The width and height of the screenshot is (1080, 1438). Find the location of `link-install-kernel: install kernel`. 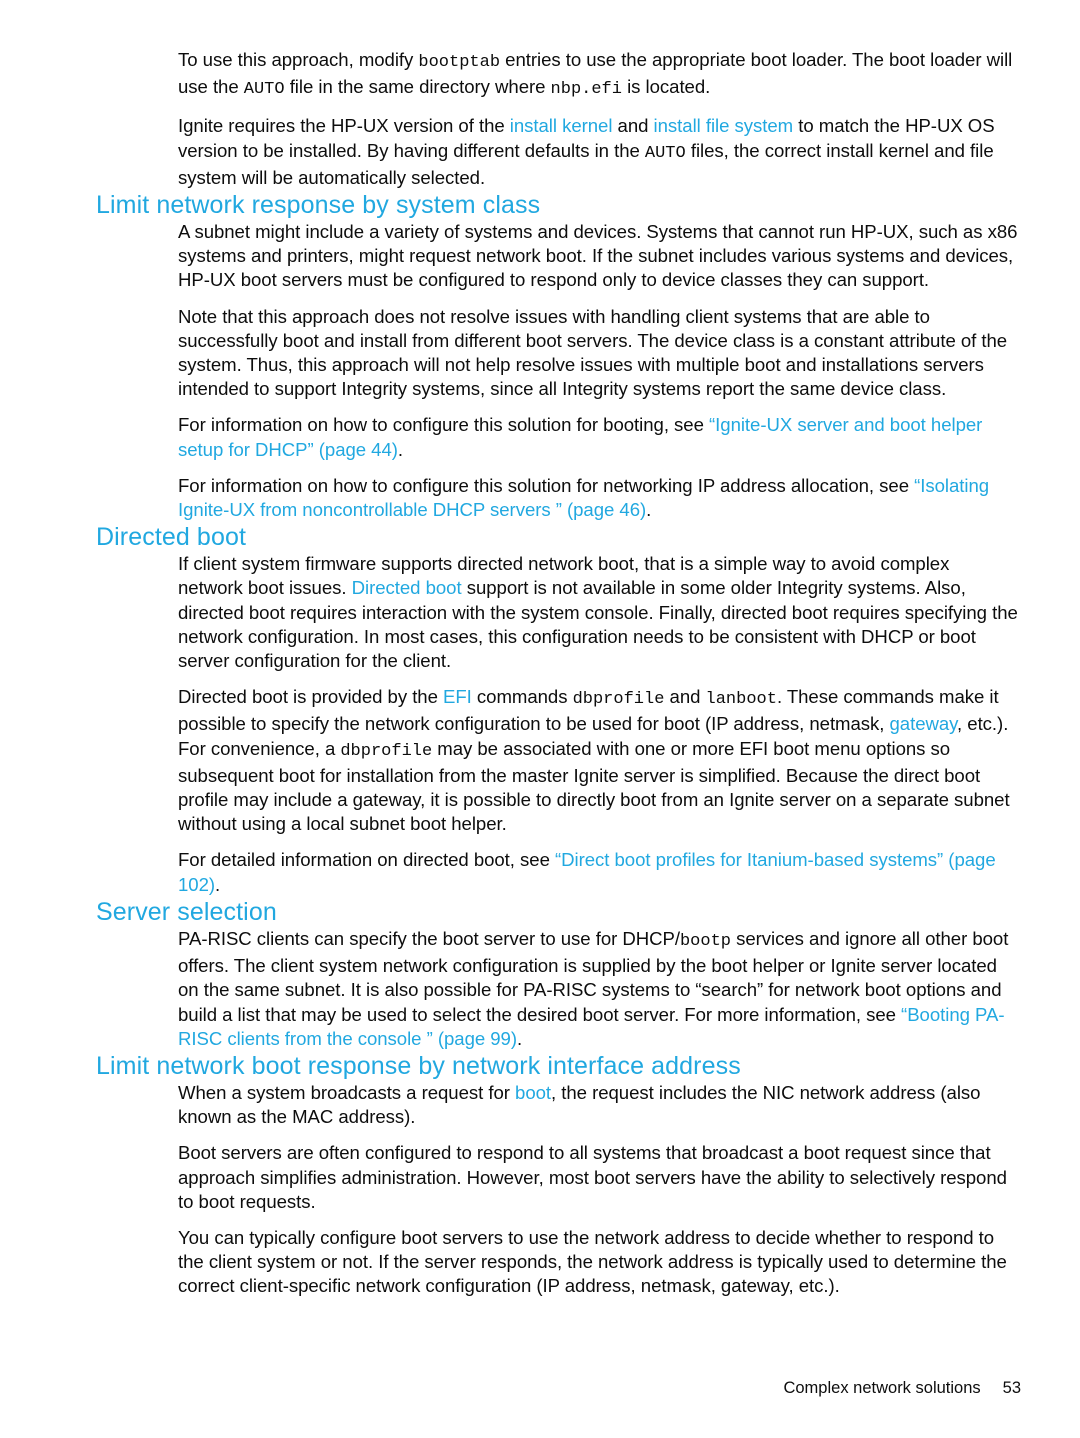

link-install-kernel: install kernel is located at coordinates (561, 125).